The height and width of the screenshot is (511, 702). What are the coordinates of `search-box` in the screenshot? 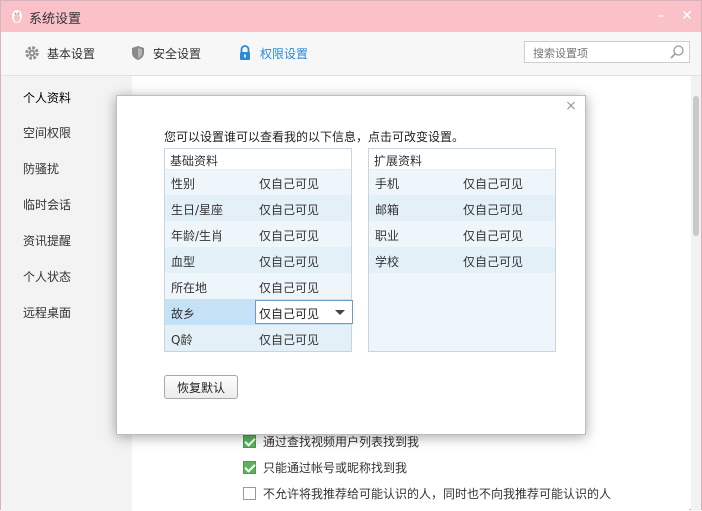 It's located at (607, 52).